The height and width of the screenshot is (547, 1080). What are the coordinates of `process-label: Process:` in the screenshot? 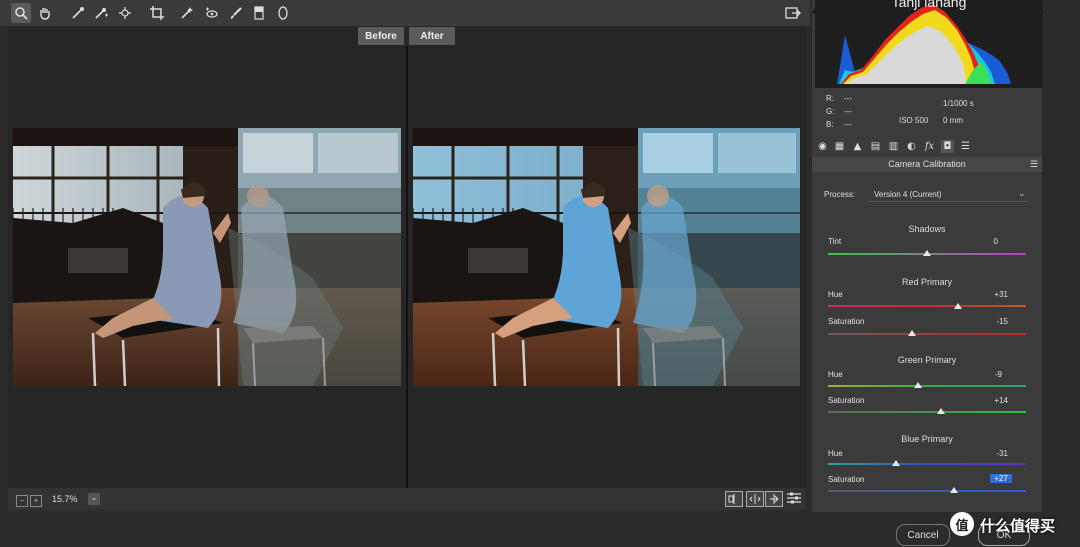 It's located at (840, 194).